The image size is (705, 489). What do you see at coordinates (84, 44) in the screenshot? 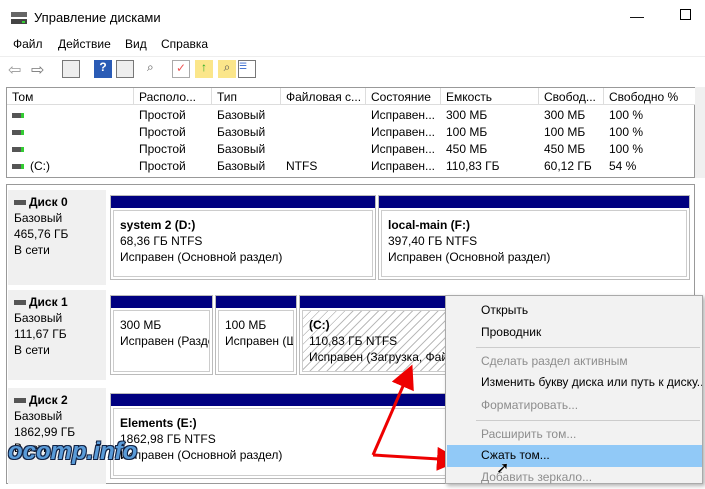
I see `menu-action: Действие` at bounding box center [84, 44].